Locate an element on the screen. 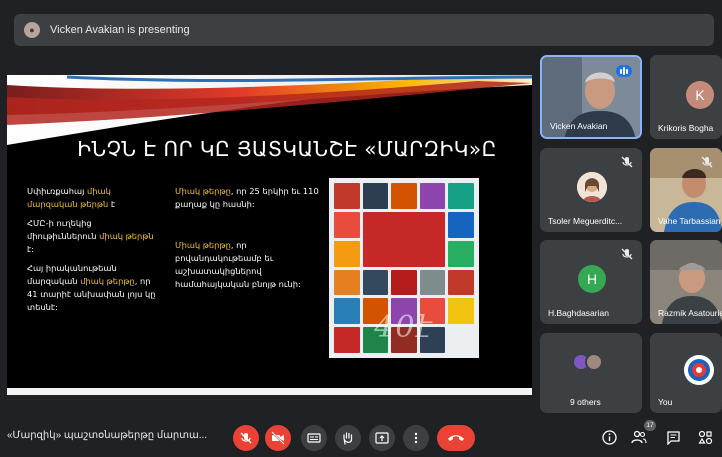 The height and width of the screenshot is (457, 722). participant-tile-you: You is located at coordinates (686, 373).